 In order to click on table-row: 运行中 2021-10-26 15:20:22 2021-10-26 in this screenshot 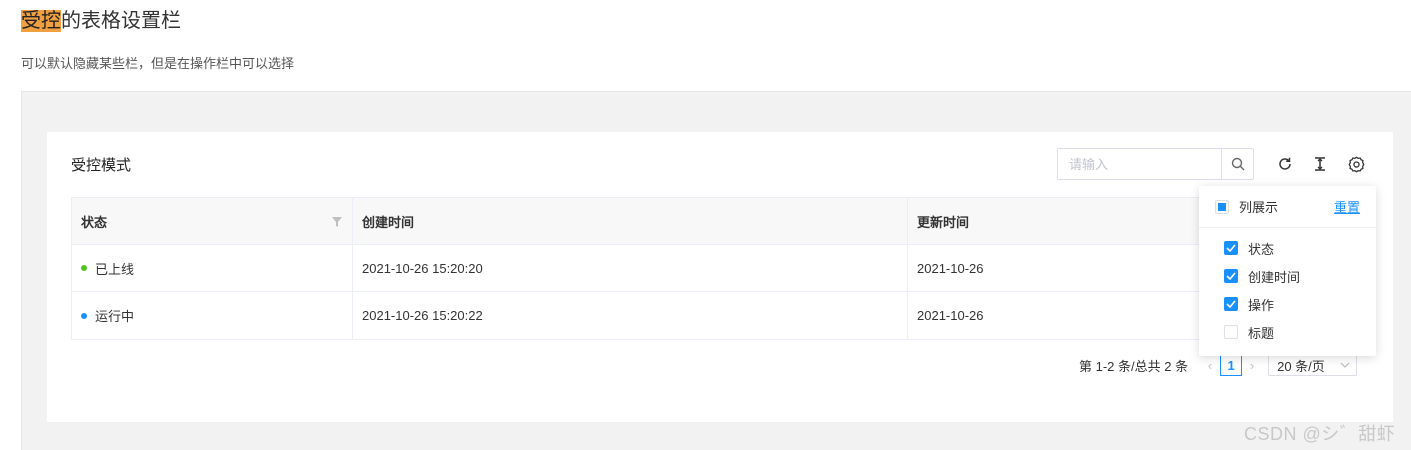, I will do `click(720, 315)`.